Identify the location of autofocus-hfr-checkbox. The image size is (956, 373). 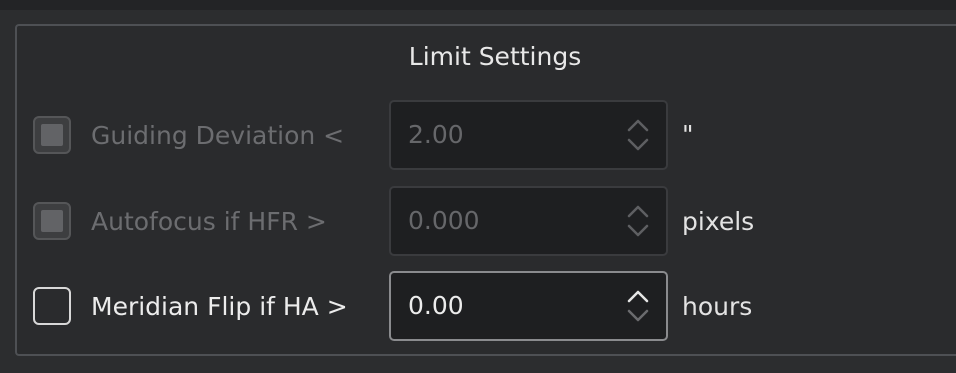
(52, 221).